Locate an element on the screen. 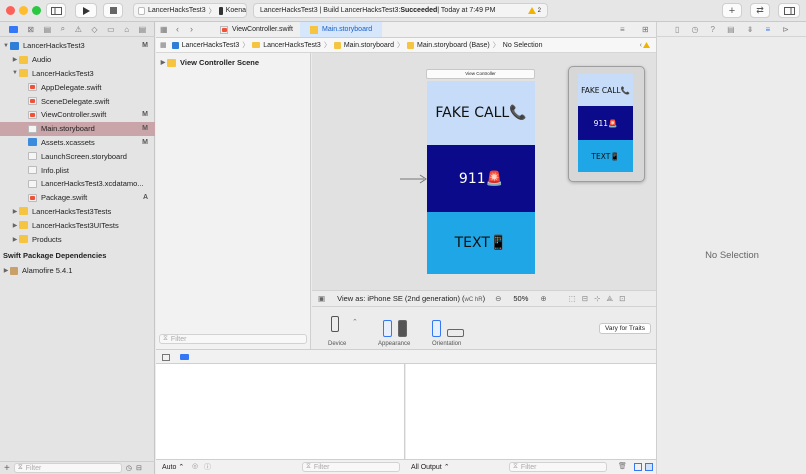 The width and height of the screenshot is (806, 474). outline-filter-input: ⧖ Filter is located at coordinates (233, 339).